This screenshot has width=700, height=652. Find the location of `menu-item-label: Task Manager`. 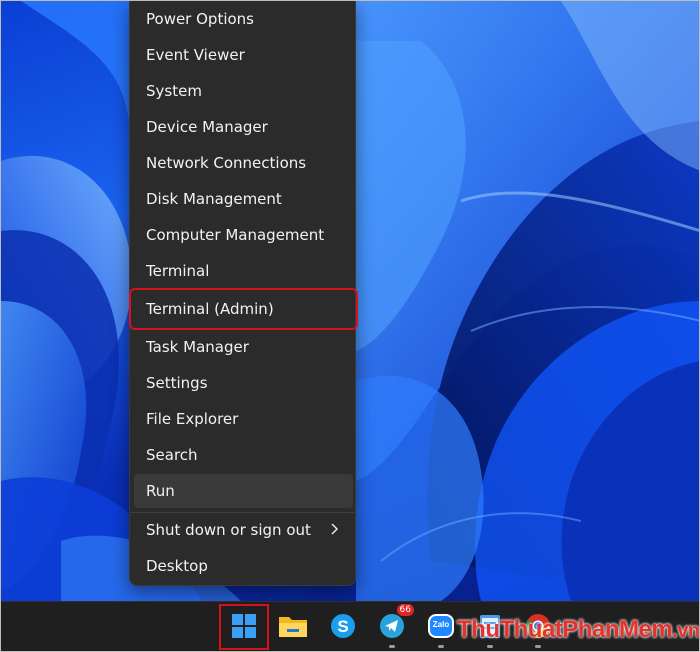

menu-item-label: Task Manager is located at coordinates (197, 347).